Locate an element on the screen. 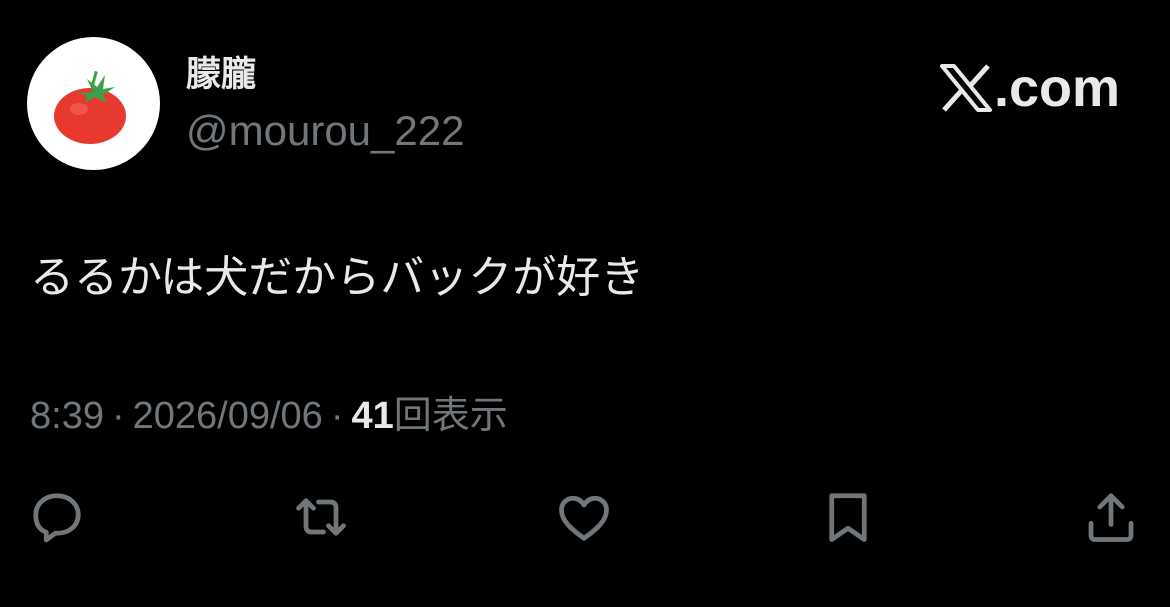 This screenshot has height=607, width=1170. bookmark-icon is located at coordinates (848, 517).